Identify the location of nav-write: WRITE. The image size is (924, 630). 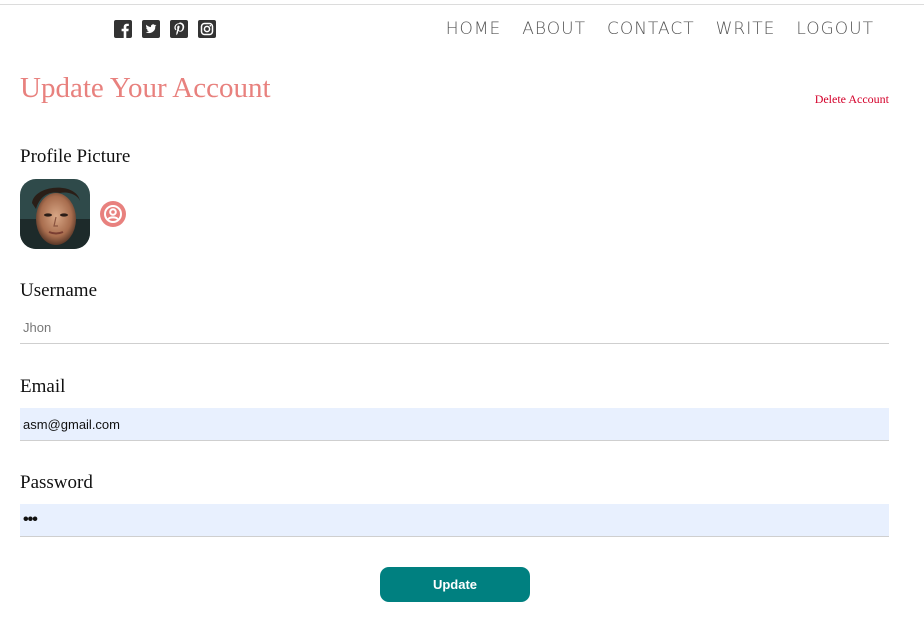
(746, 29).